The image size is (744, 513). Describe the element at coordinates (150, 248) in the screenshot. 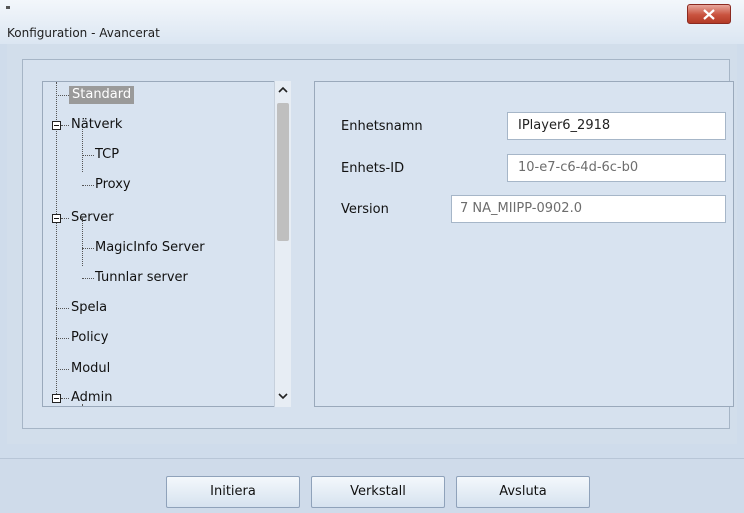

I see `tree-item-magicinfo-server: MagicInfo Server` at that location.